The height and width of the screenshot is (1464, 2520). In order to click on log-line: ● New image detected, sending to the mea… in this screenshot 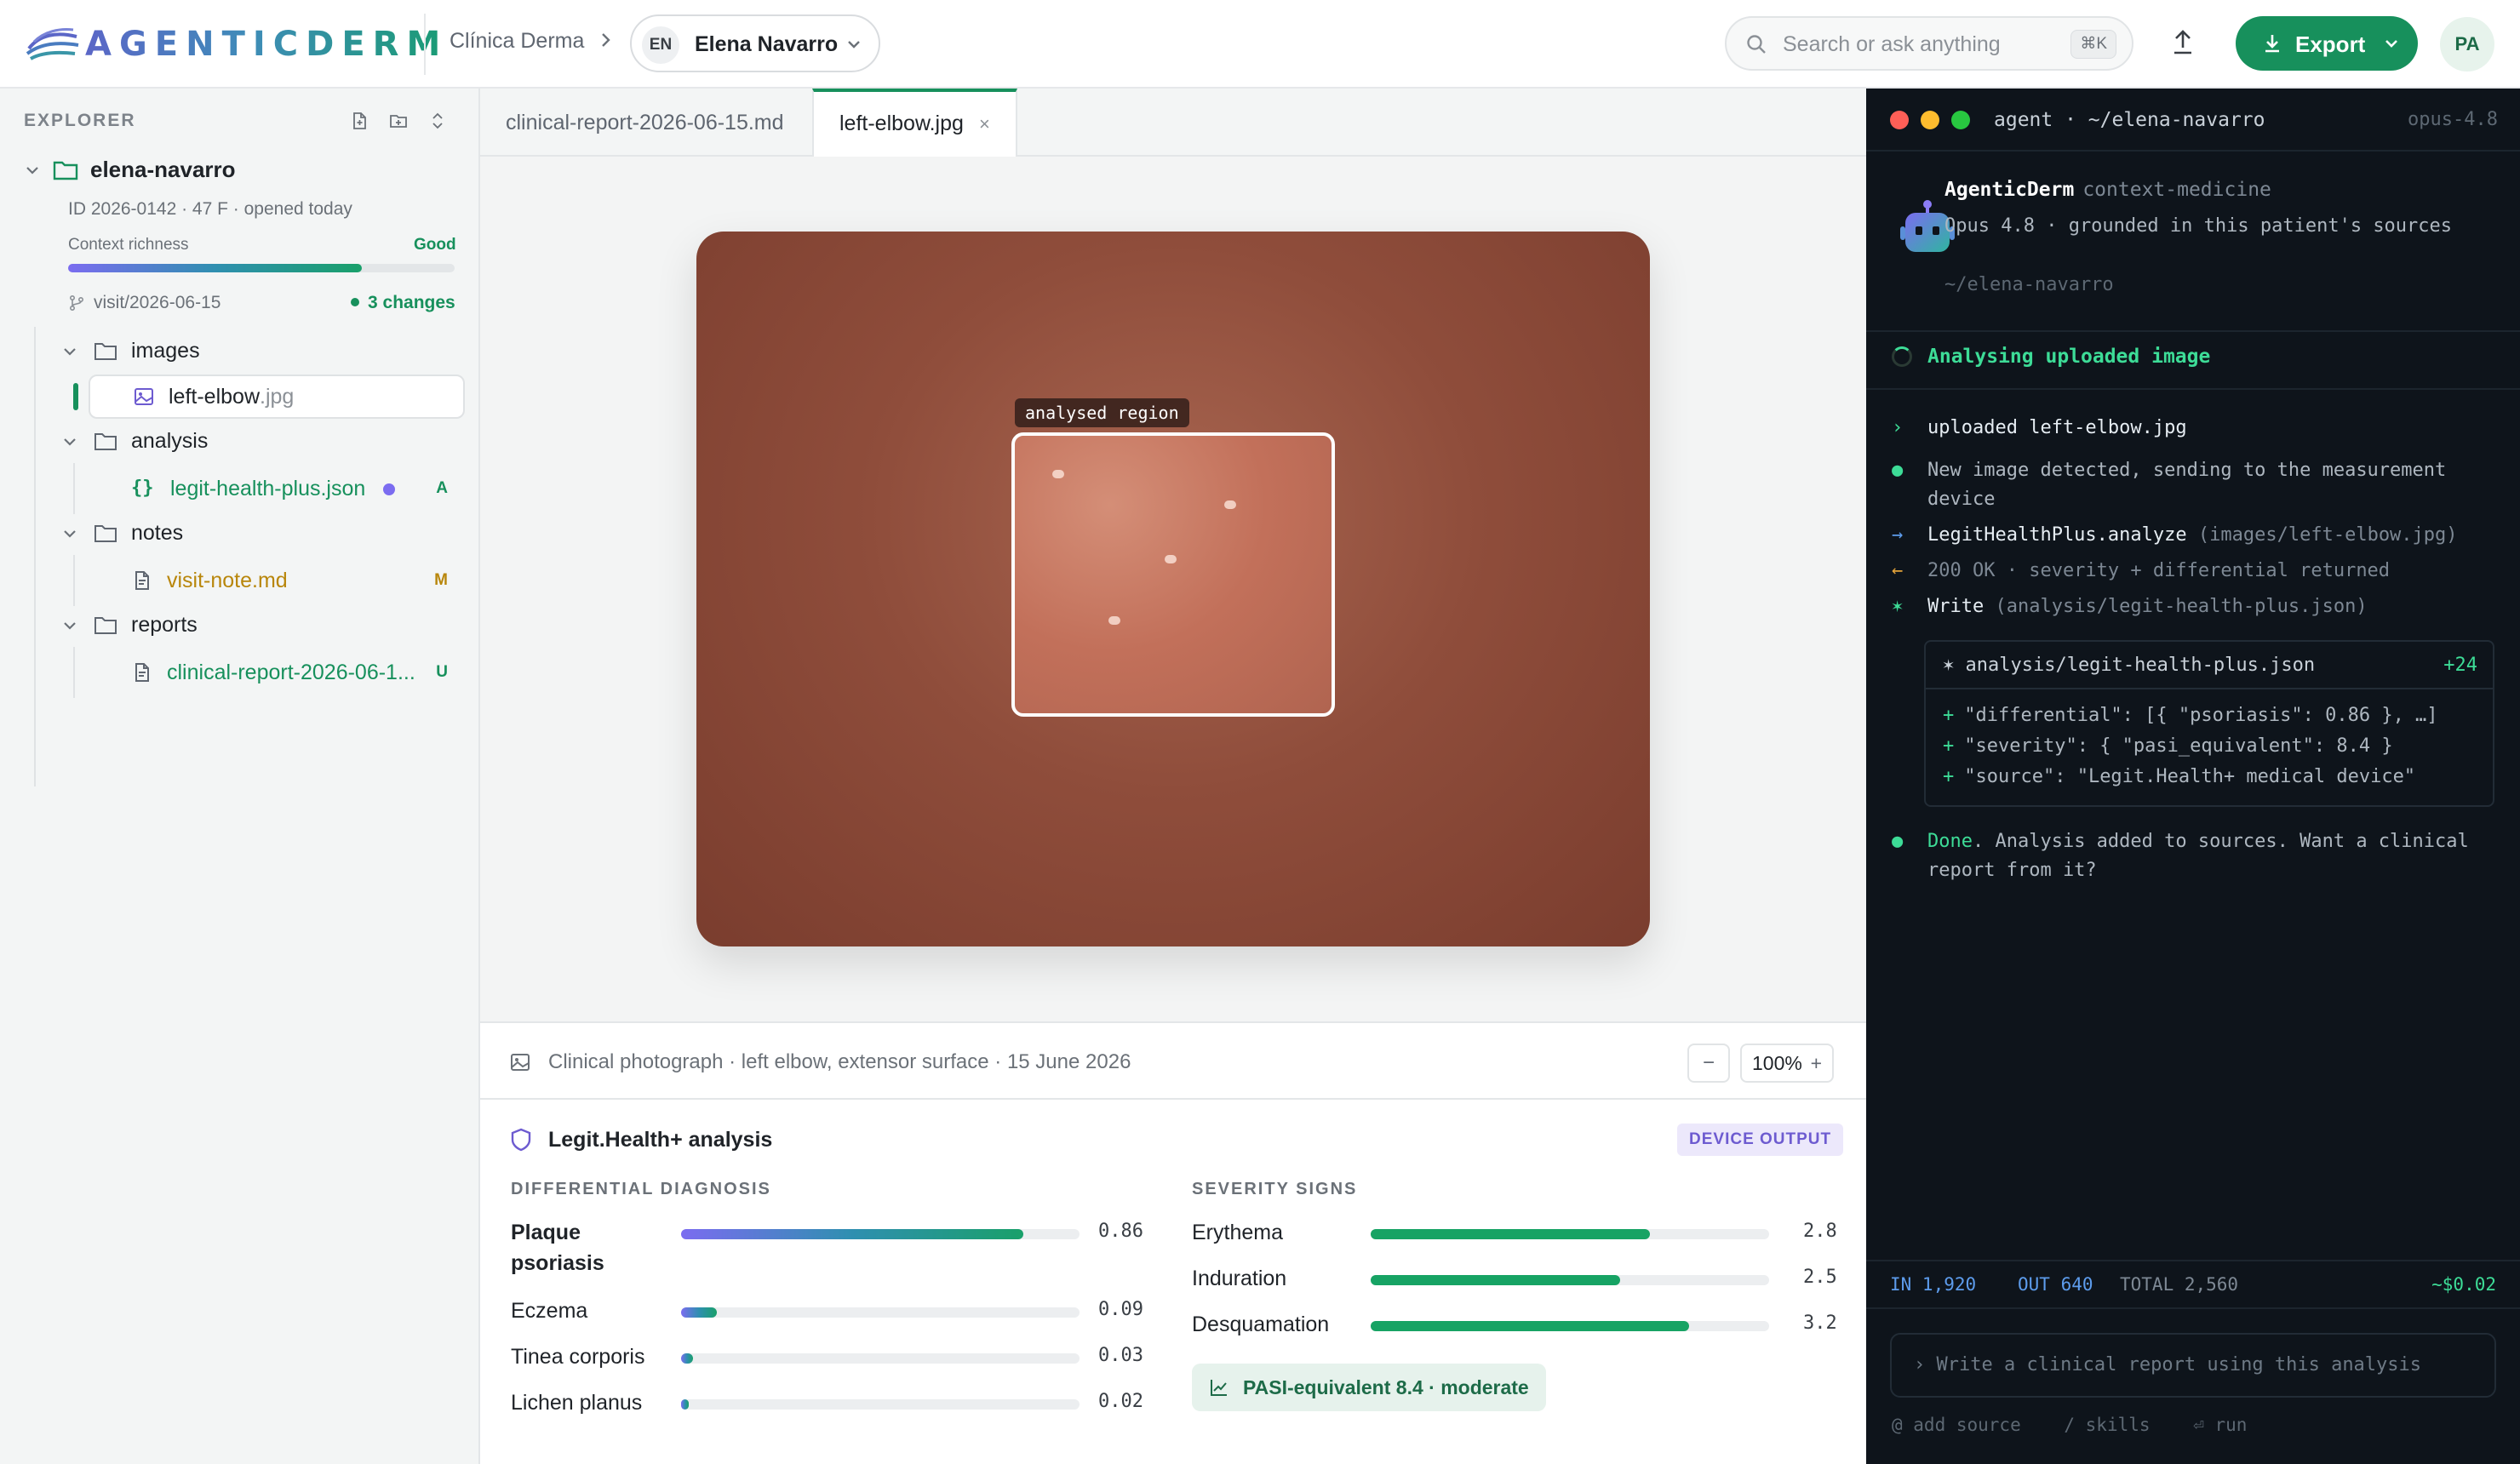, I will do `click(2198, 485)`.